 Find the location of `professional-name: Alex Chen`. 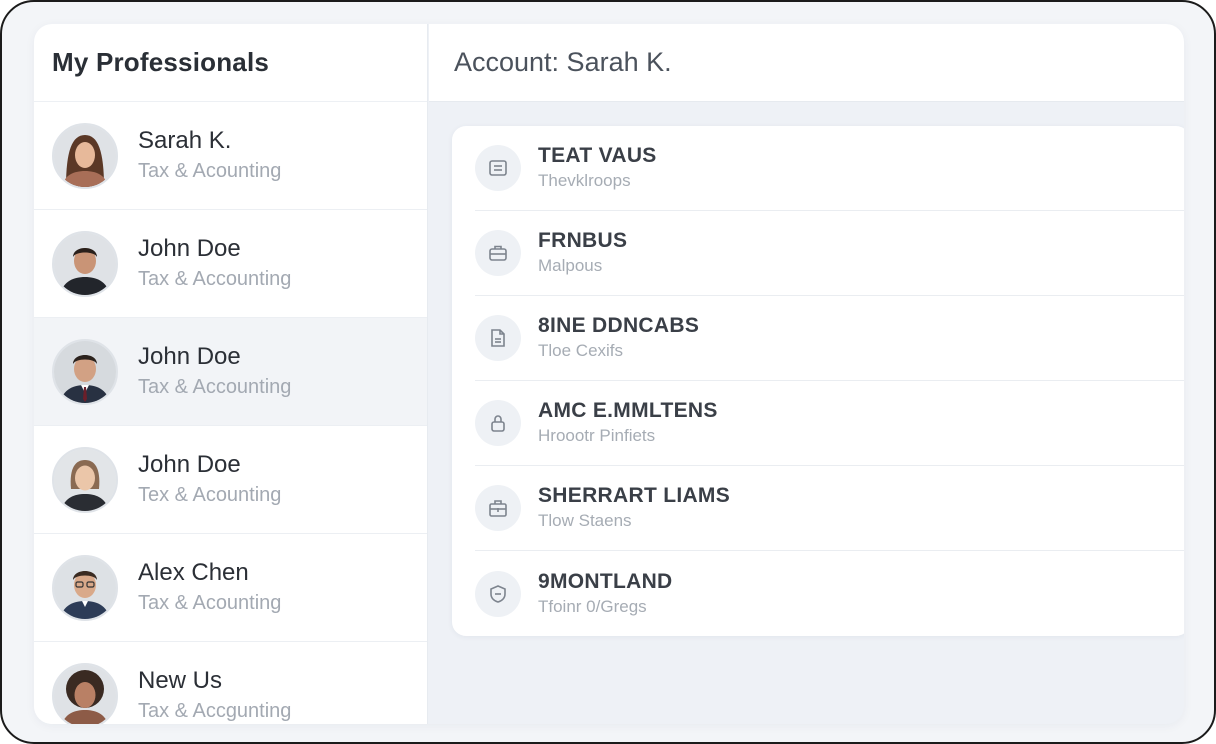

professional-name: Alex Chen is located at coordinates (193, 572).